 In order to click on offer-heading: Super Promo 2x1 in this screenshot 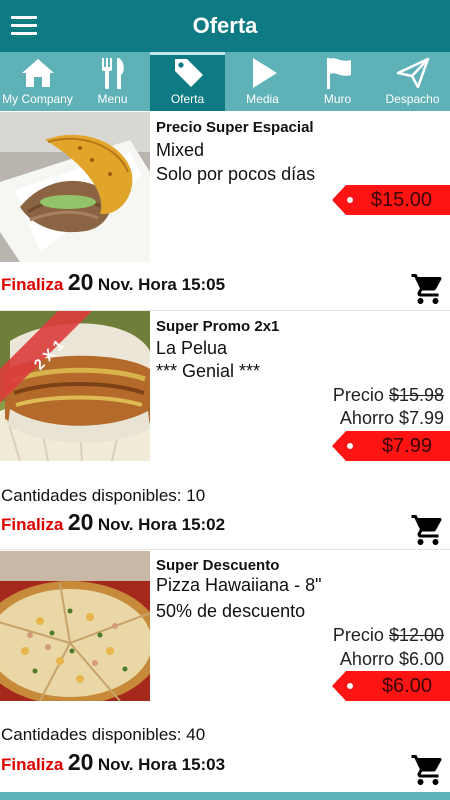, I will do `click(218, 326)`.